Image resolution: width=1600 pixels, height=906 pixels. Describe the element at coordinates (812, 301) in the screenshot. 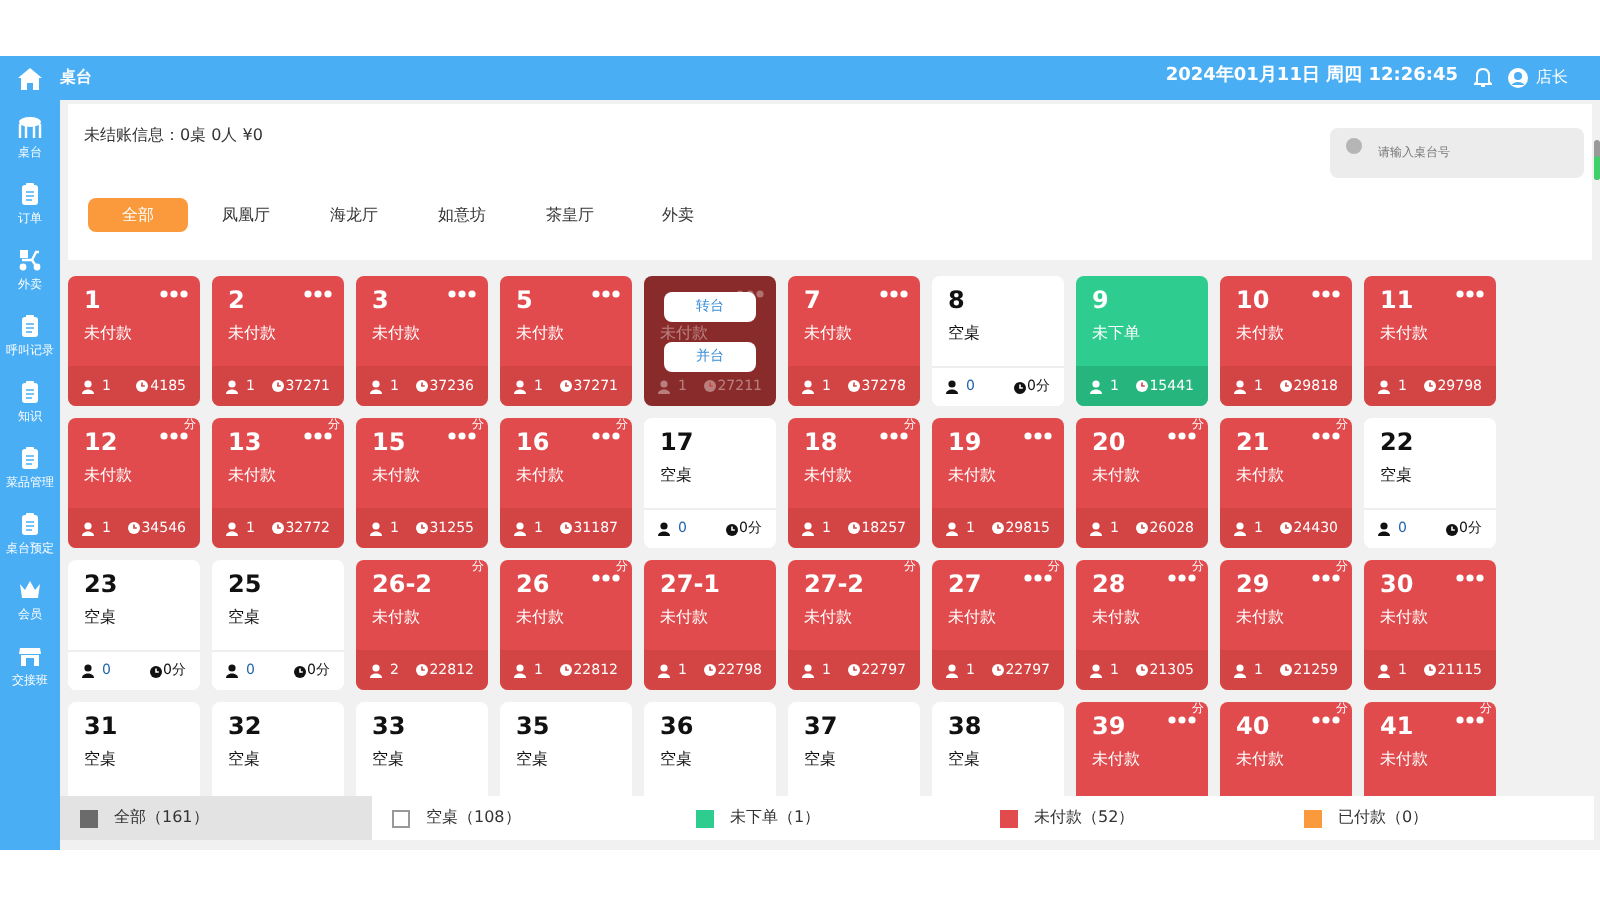

I see `table-number: 7` at that location.